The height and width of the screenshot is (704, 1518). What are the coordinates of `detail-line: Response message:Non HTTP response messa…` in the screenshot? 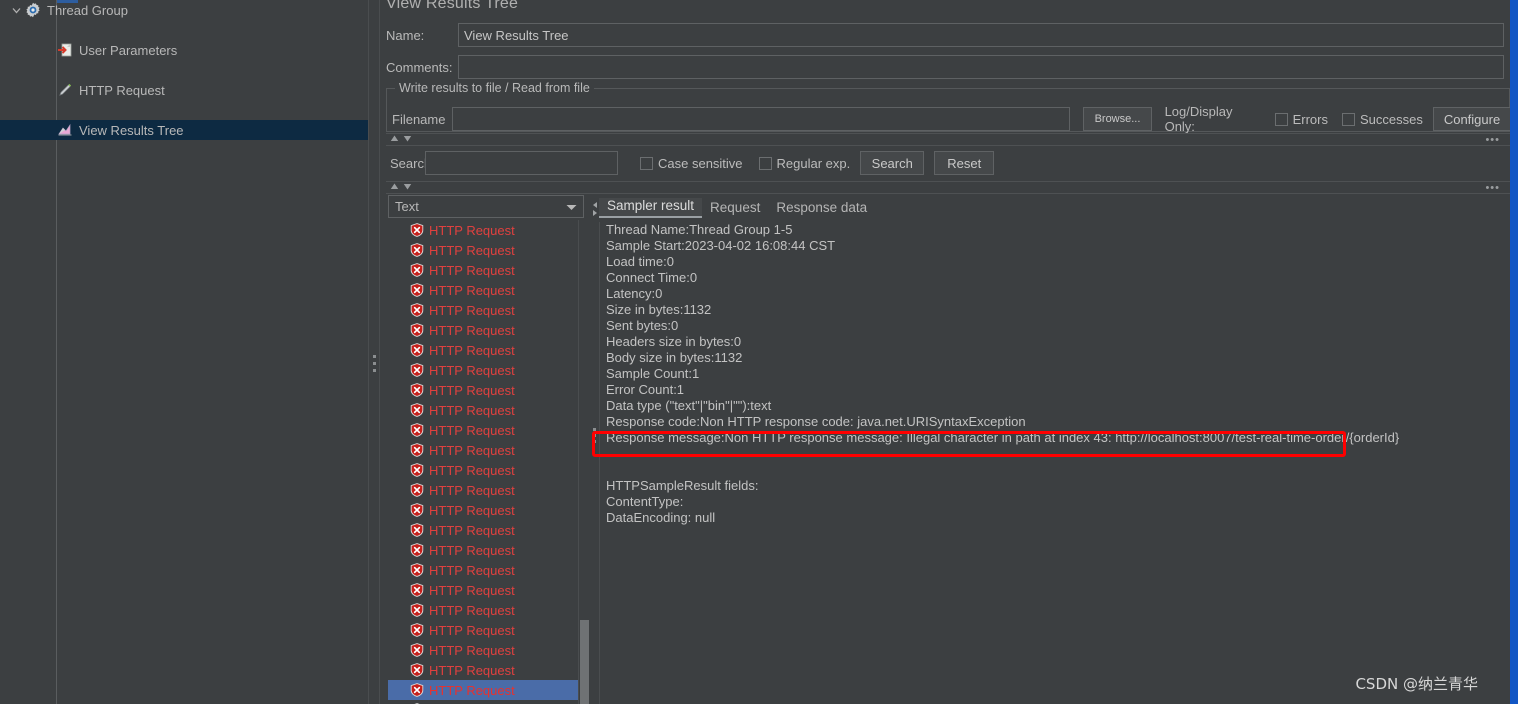 It's located at (1003, 437).